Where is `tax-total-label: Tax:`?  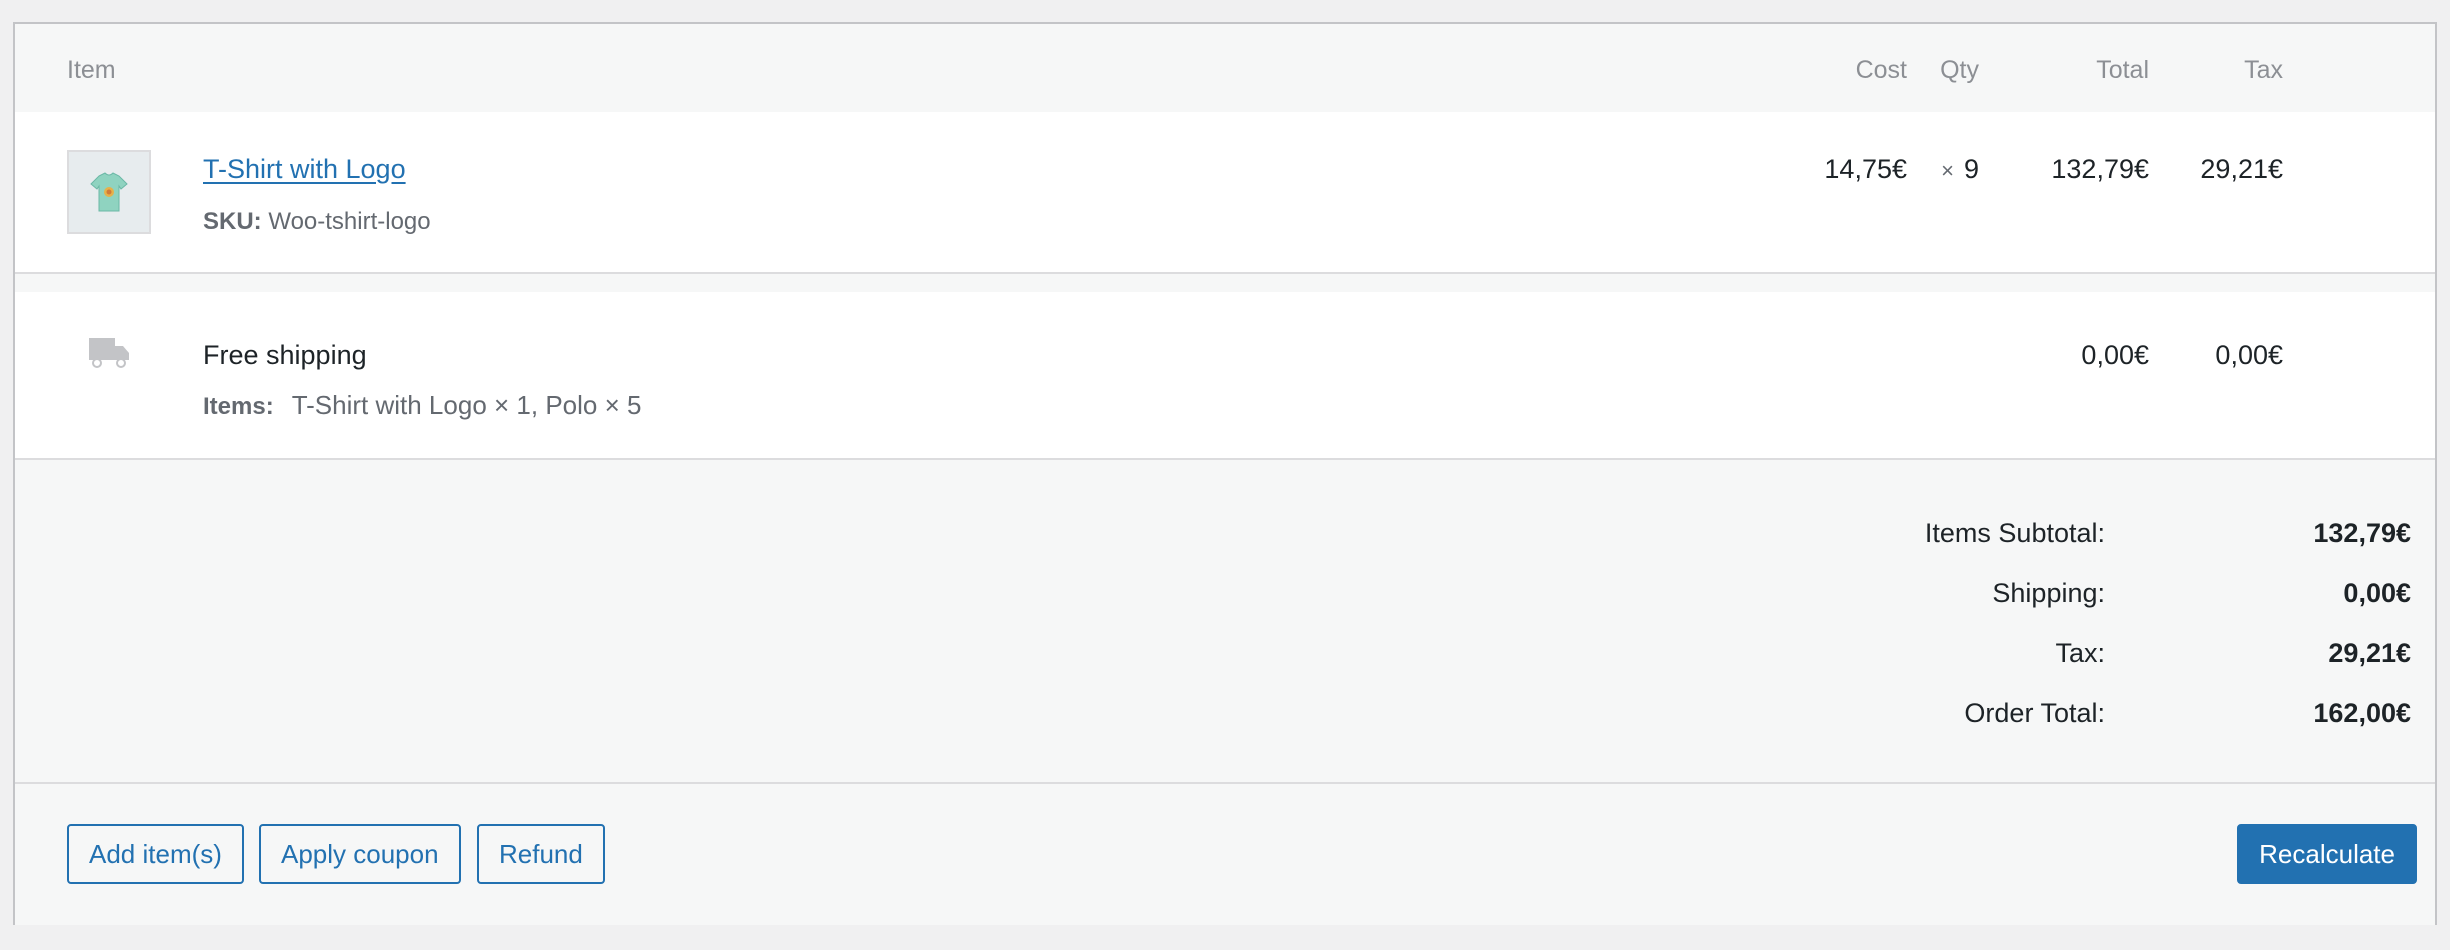
tax-total-label: Tax: is located at coordinates (2080, 653).